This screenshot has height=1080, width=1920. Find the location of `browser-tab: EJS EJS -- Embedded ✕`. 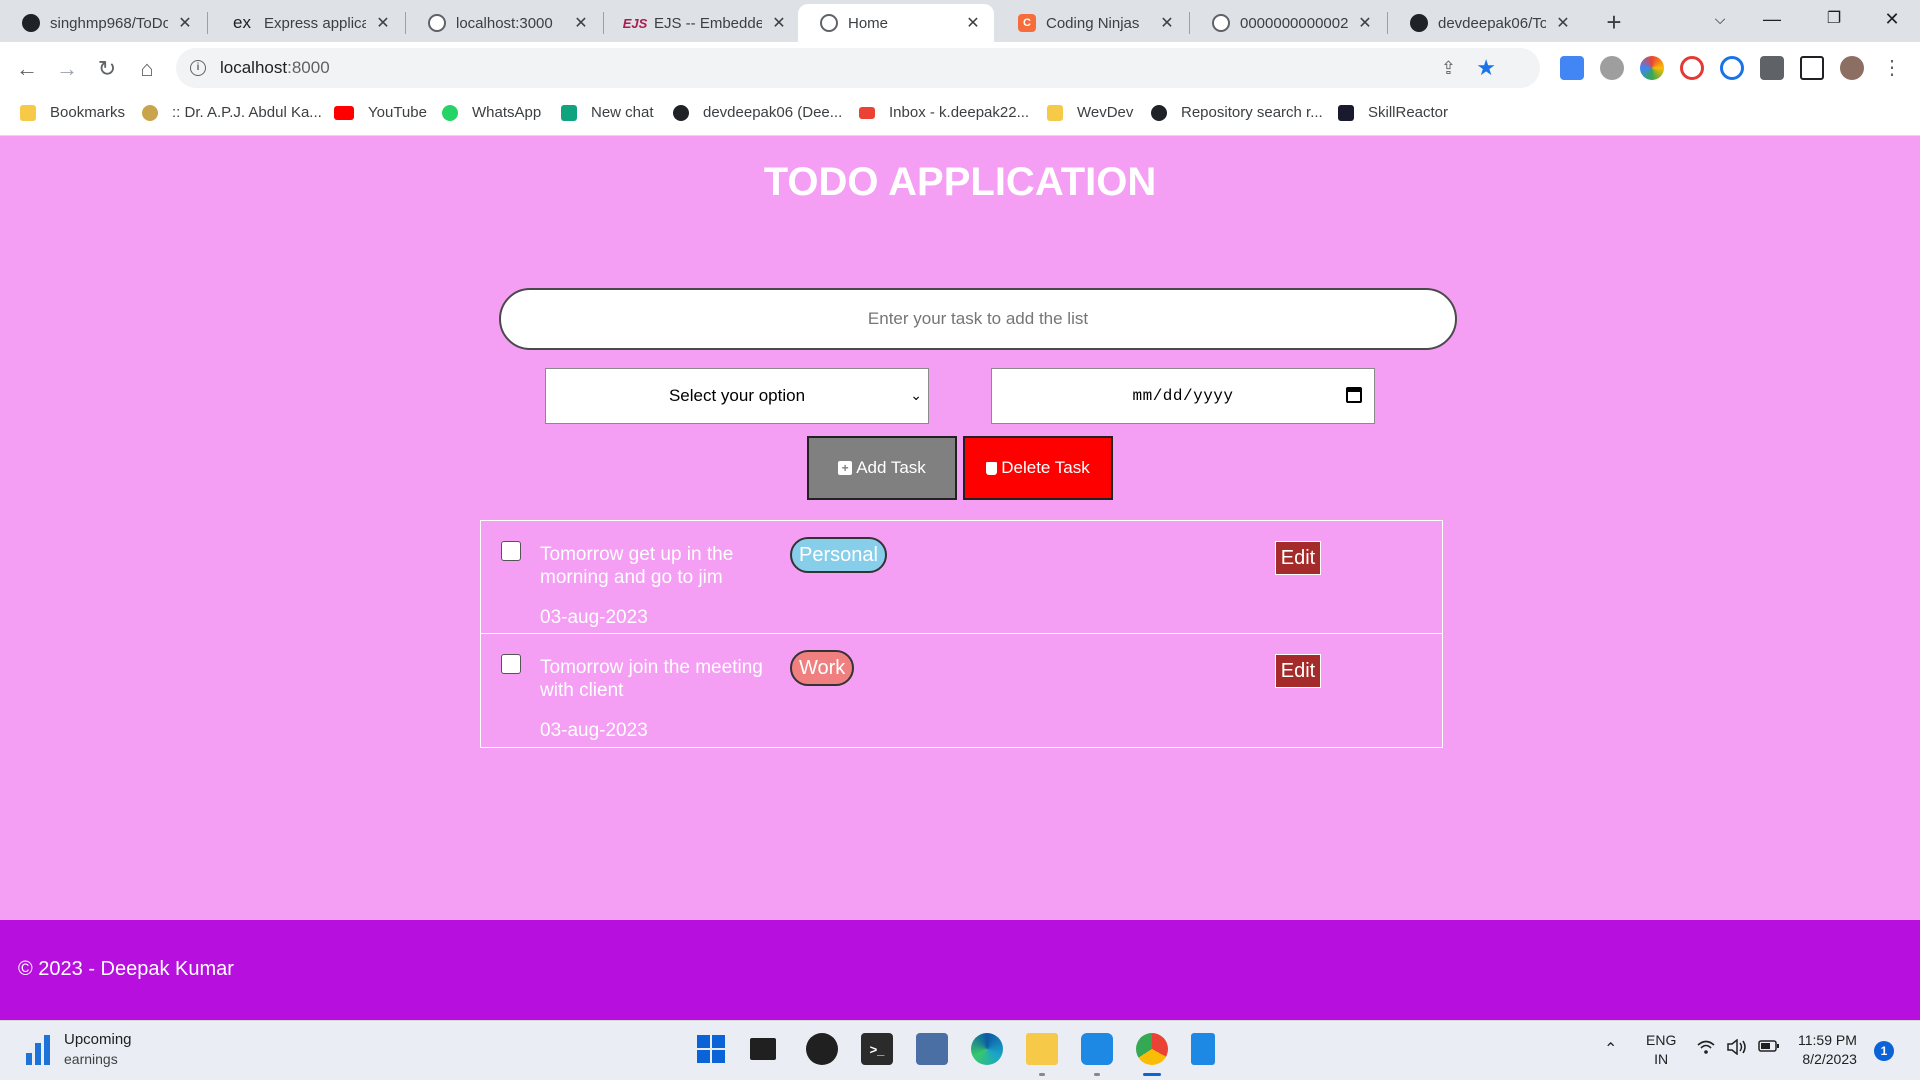

browser-tab: EJS EJS -- Embedded ✕ is located at coordinates (702, 23).